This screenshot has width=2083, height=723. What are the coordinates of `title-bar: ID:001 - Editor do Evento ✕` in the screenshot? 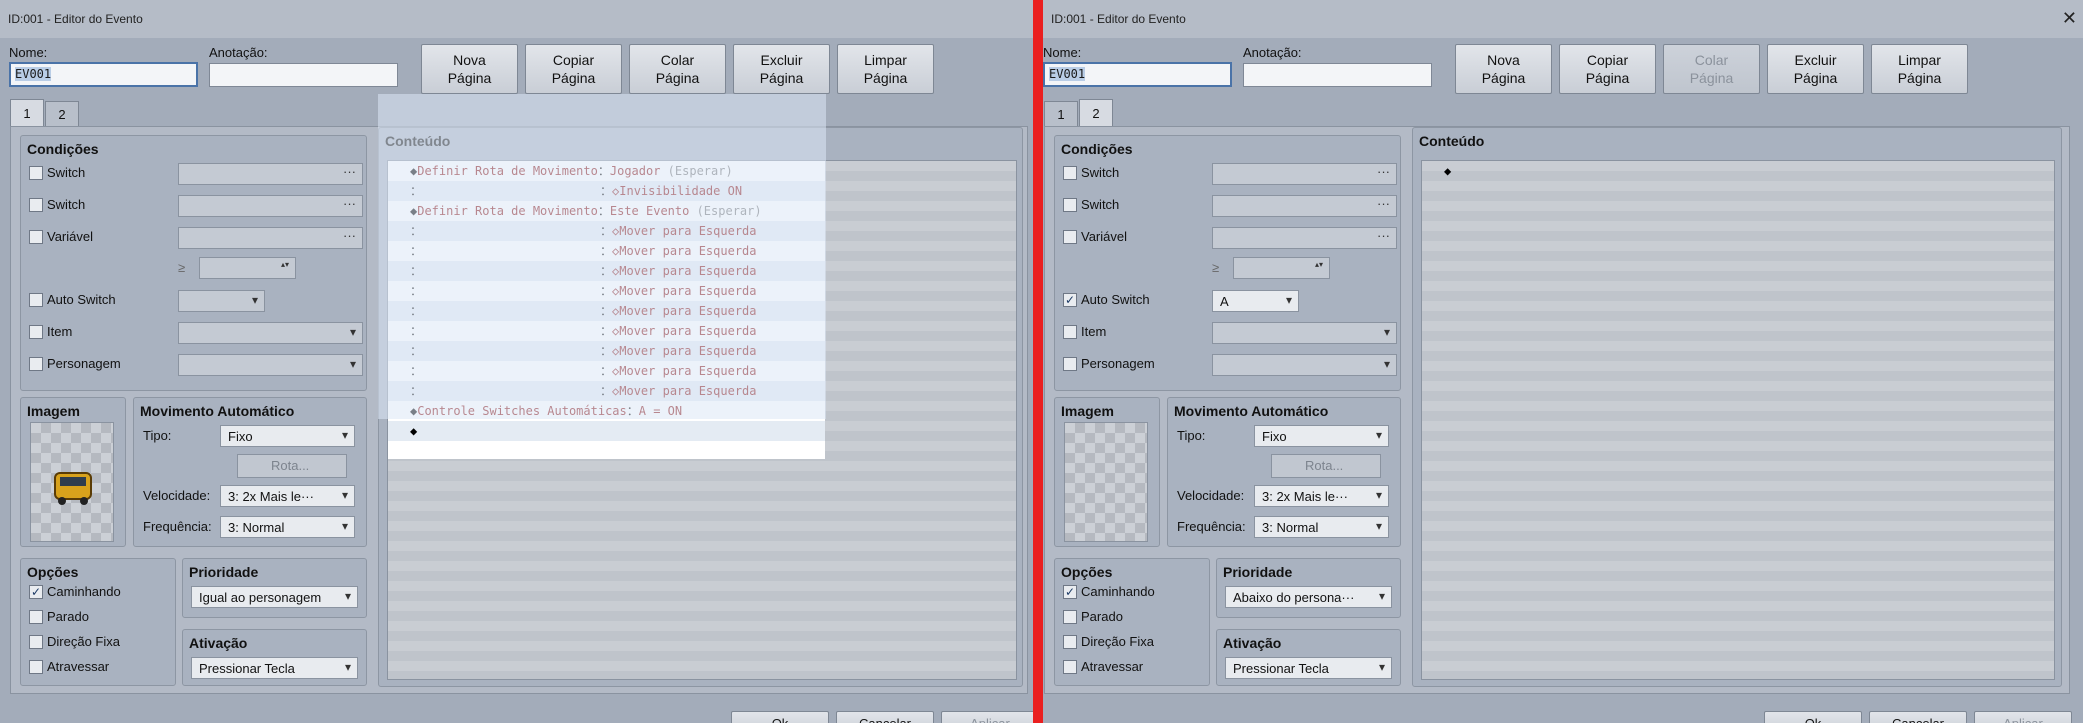 It's located at (1563, 19).